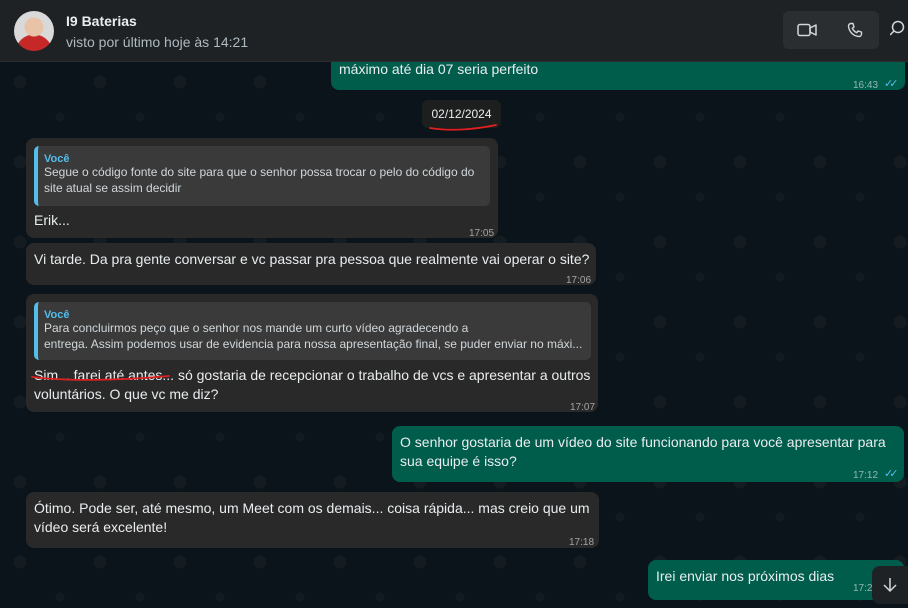 This screenshot has height=608, width=908. Describe the element at coordinates (439, 69) in the screenshot. I see `message-text: máximo até dia 07 seria perfeito` at that location.